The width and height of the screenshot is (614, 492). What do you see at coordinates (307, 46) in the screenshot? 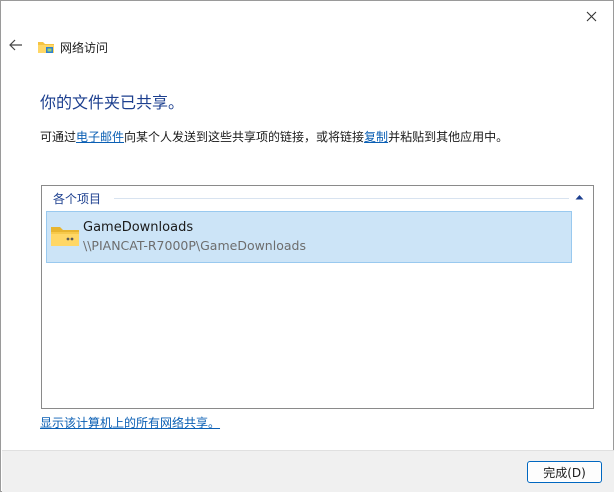
I see `dialog-header: 网络访问` at bounding box center [307, 46].